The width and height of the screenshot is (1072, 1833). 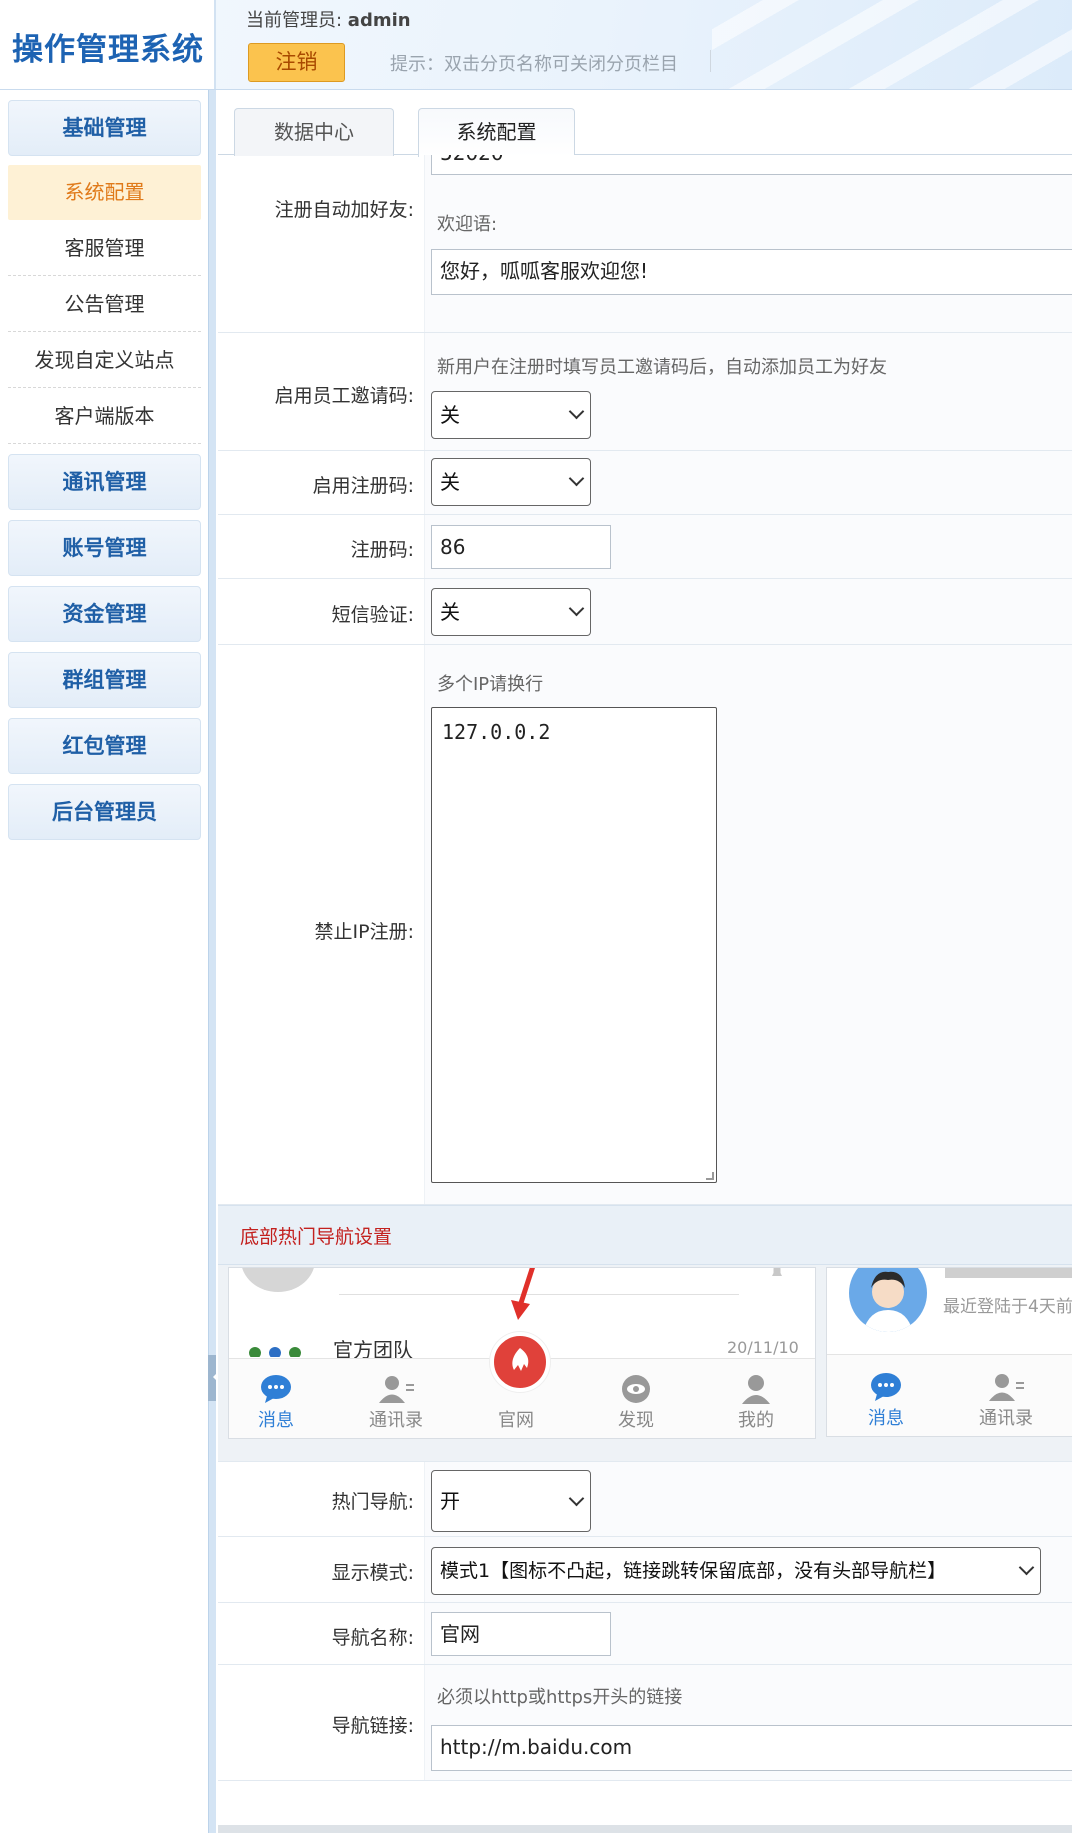 I want to click on reg-code-enable-value: 关, so click(x=450, y=482).